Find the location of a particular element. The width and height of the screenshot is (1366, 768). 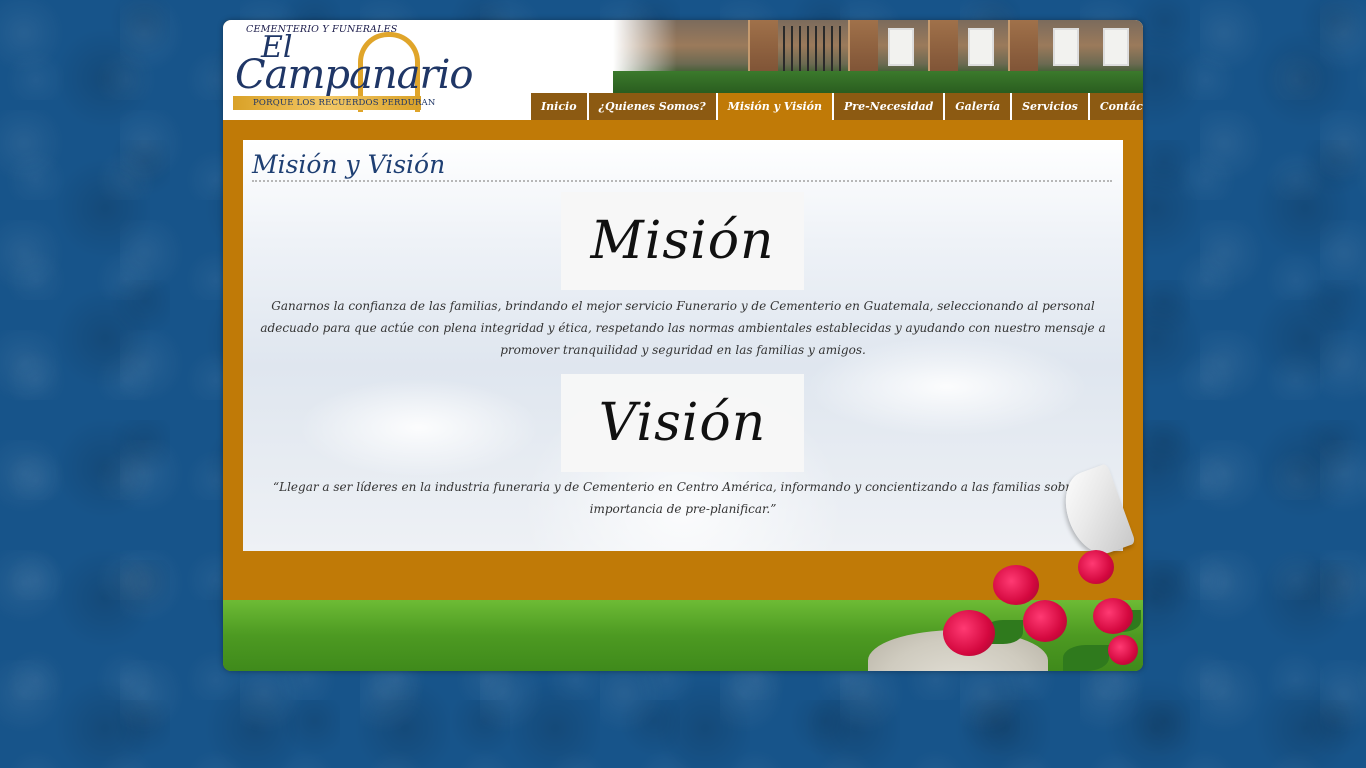

header-photo is located at coordinates (878, 56).